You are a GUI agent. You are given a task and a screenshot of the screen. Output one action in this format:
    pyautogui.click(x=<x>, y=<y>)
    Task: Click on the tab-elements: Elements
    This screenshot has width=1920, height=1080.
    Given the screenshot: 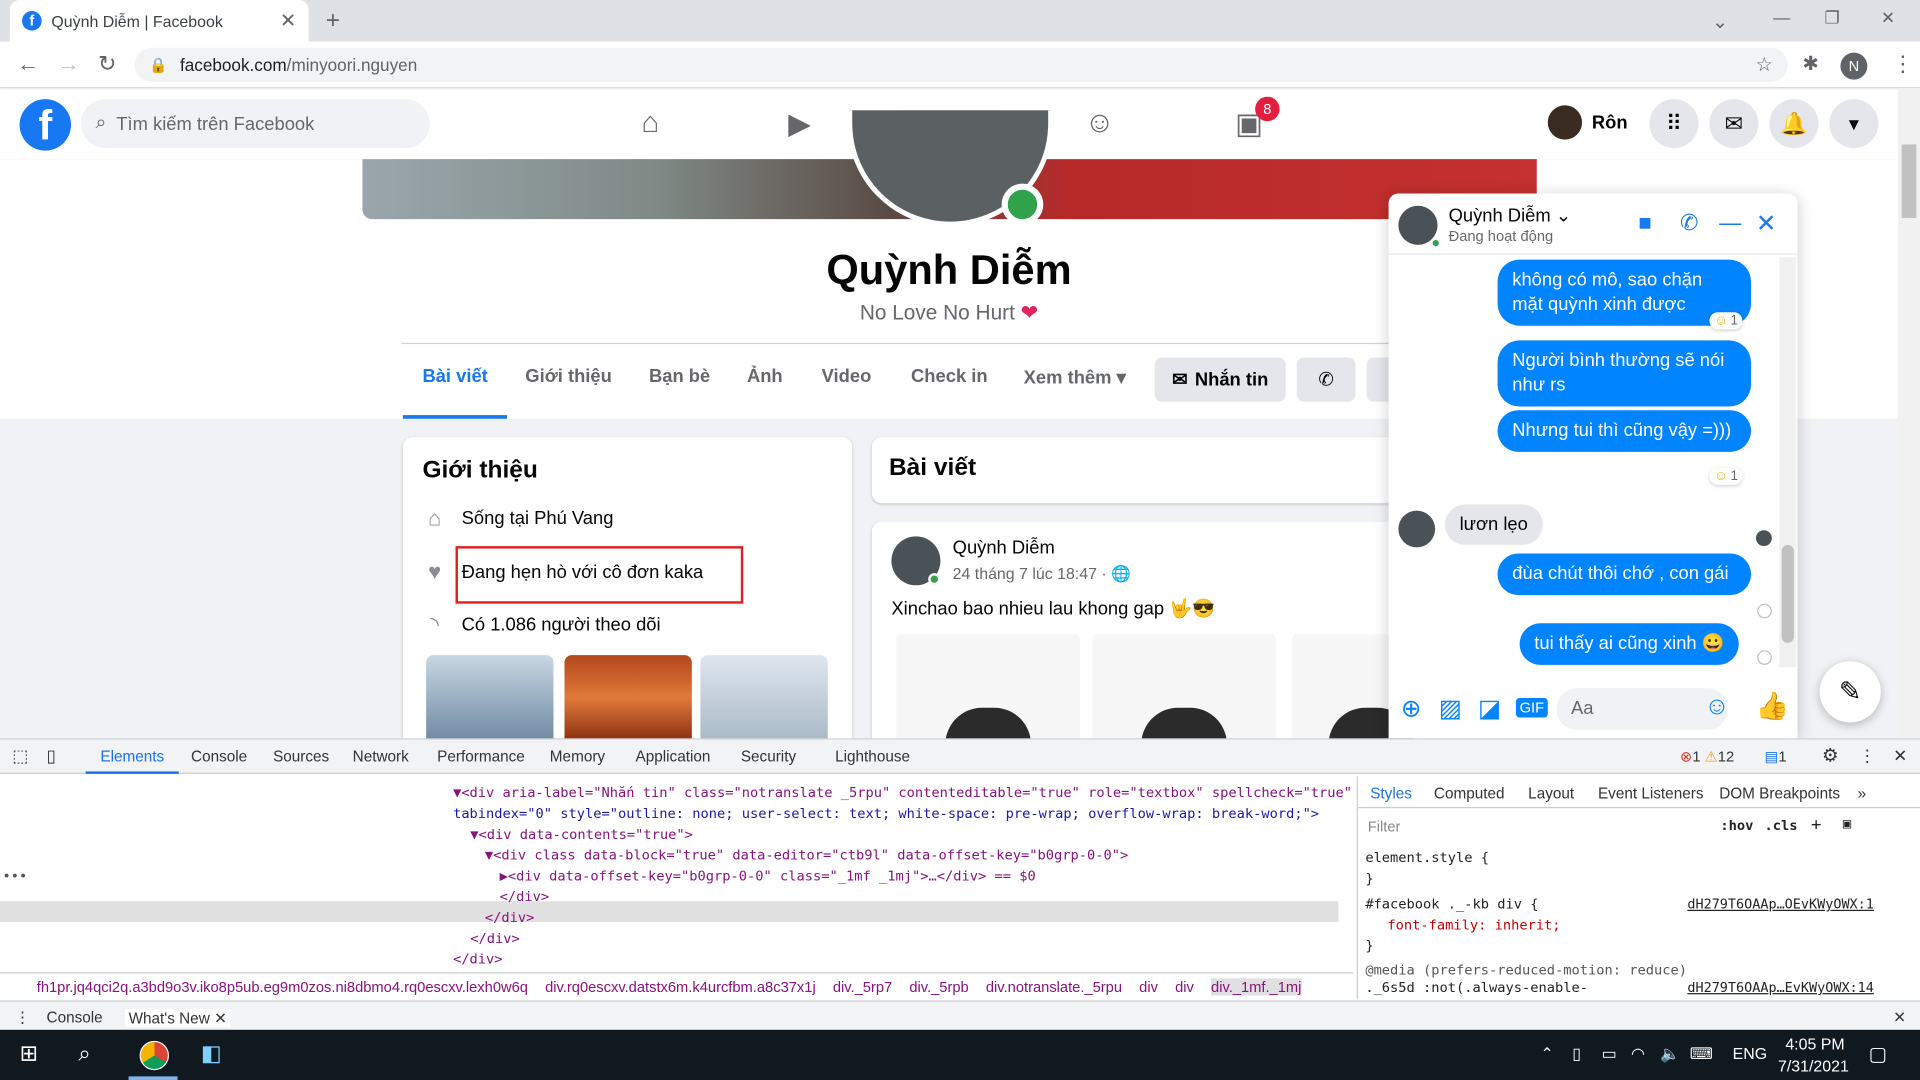 What is the action you would take?
    pyautogui.click(x=132, y=761)
    